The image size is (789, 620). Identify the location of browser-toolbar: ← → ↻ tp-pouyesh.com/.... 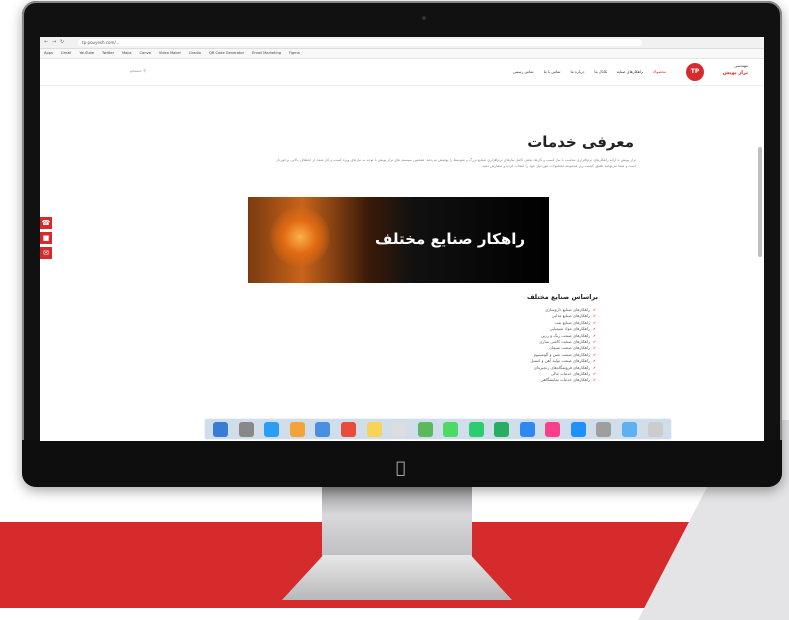
(402, 43).